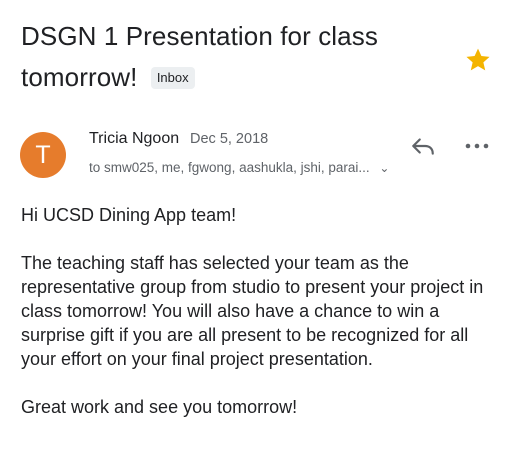 This screenshot has width=512, height=466. I want to click on email-greeting: Hi UCSD Dining App team!, so click(129, 215).